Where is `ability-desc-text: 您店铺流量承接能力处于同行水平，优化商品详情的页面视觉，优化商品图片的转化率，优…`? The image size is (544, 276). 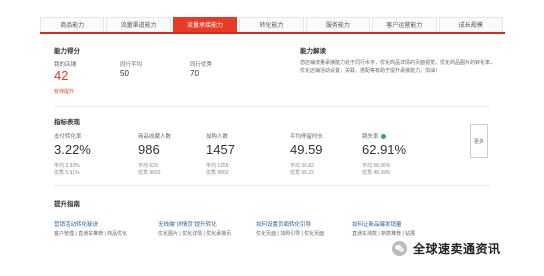 ability-desc-text: 您店铺流量承接能力处于同行水平，优化商品详情的页面视觉，优化商品图片的转化率，优… is located at coordinates (398, 67).